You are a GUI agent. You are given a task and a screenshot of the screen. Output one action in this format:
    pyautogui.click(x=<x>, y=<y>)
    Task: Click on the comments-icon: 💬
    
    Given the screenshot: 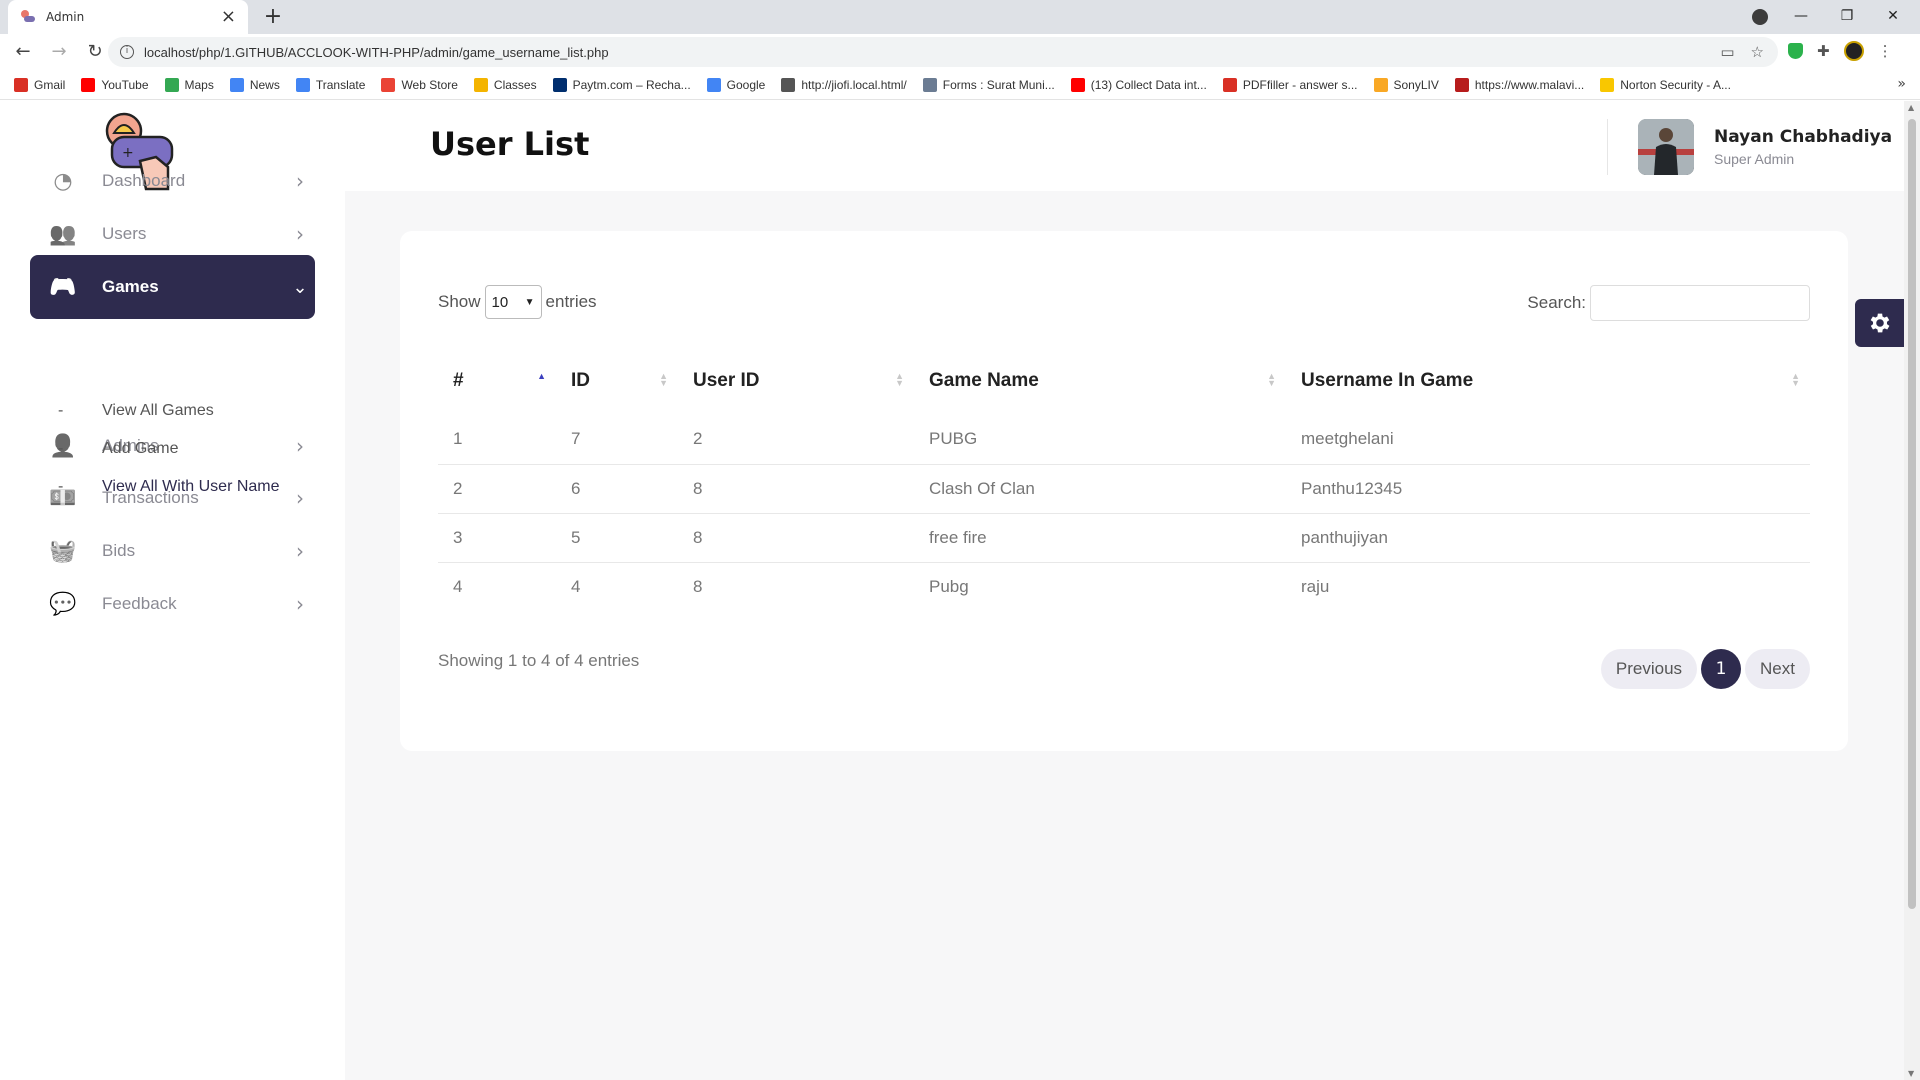 What is the action you would take?
    pyautogui.click(x=63, y=604)
    